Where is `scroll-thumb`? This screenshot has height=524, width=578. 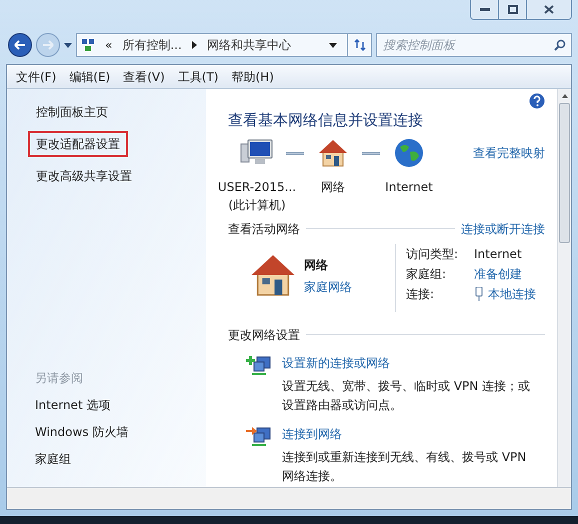 scroll-thumb is located at coordinates (564, 173).